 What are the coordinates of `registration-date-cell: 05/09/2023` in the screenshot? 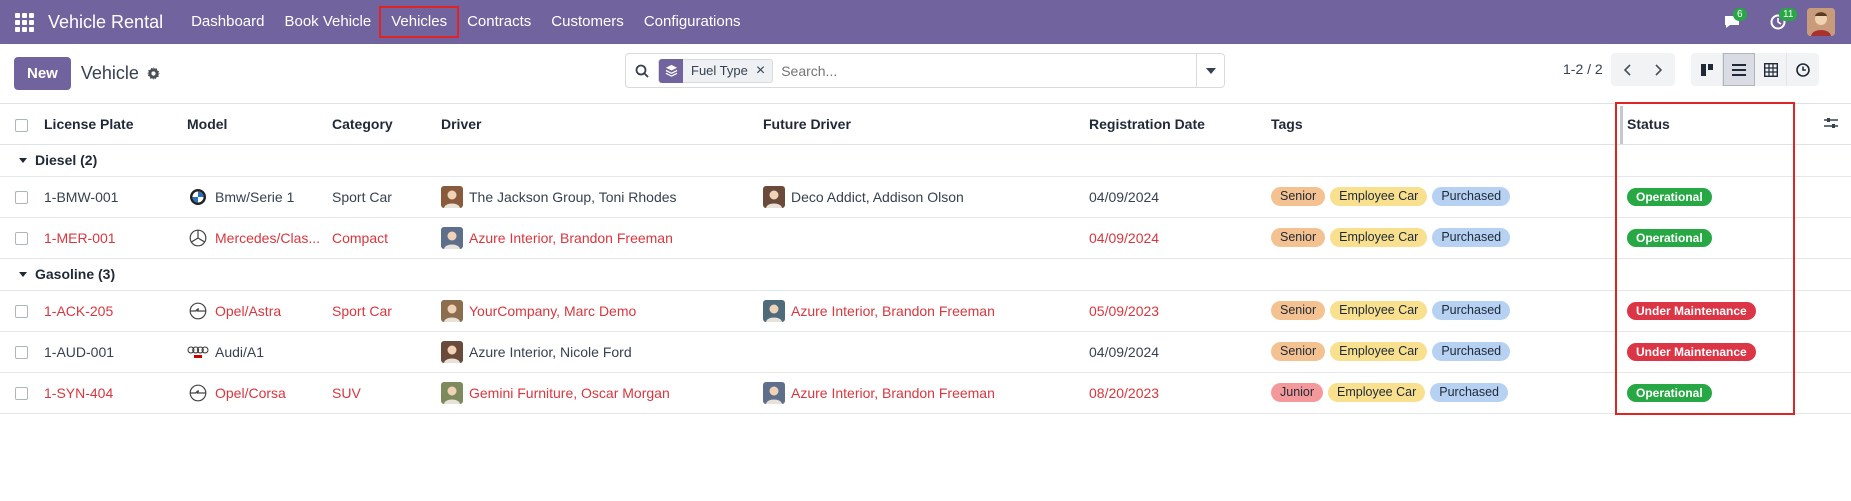 It's located at (1180, 311).